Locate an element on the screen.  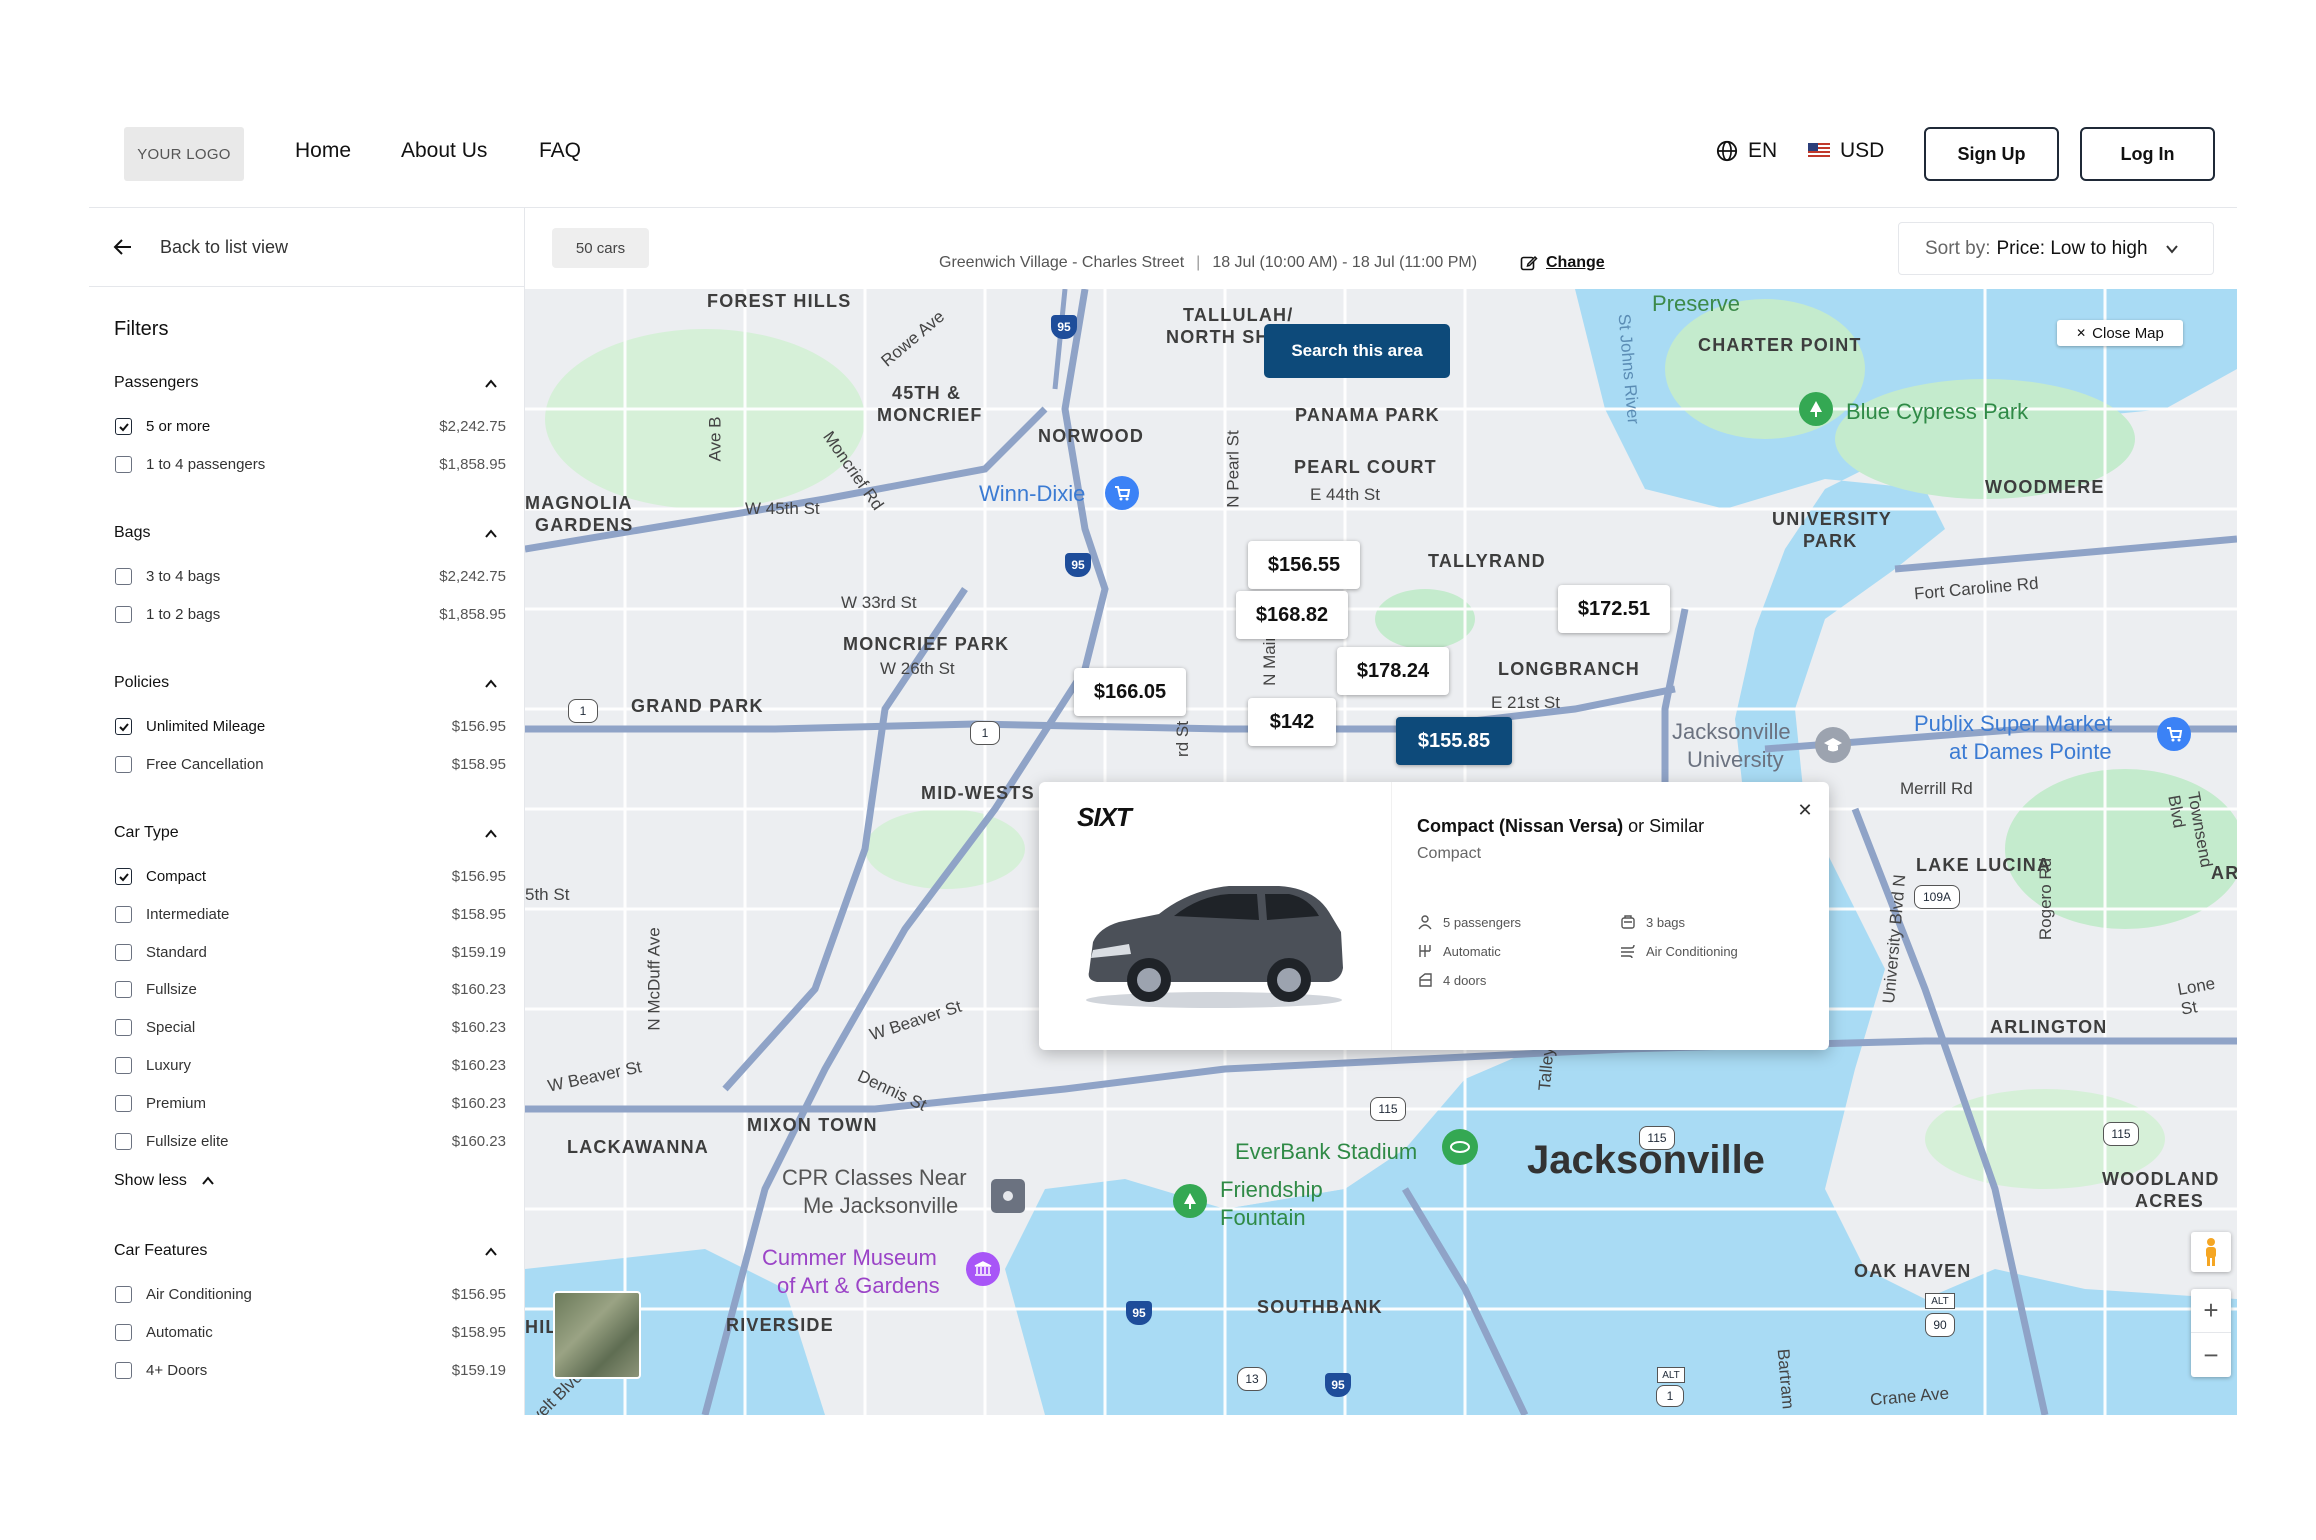
zoom-in-button: + is located at coordinates (2211, 1311).